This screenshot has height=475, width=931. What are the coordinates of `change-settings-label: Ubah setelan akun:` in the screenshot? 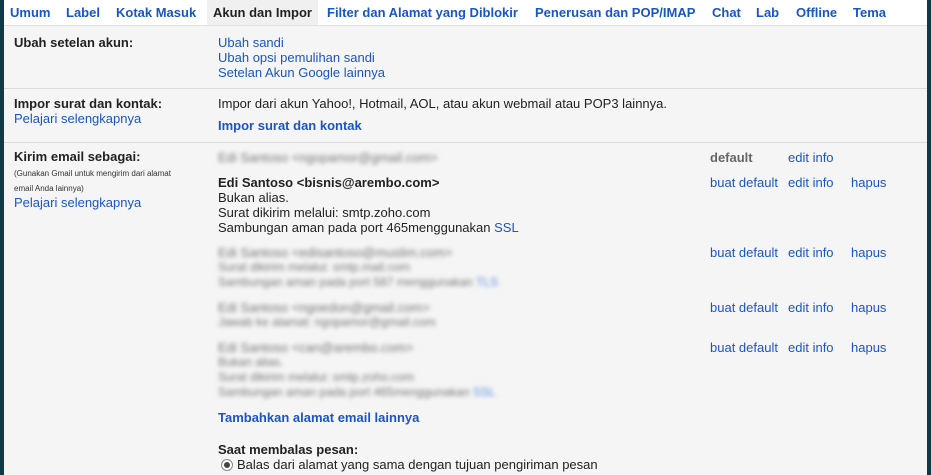 It's located at (74, 42).